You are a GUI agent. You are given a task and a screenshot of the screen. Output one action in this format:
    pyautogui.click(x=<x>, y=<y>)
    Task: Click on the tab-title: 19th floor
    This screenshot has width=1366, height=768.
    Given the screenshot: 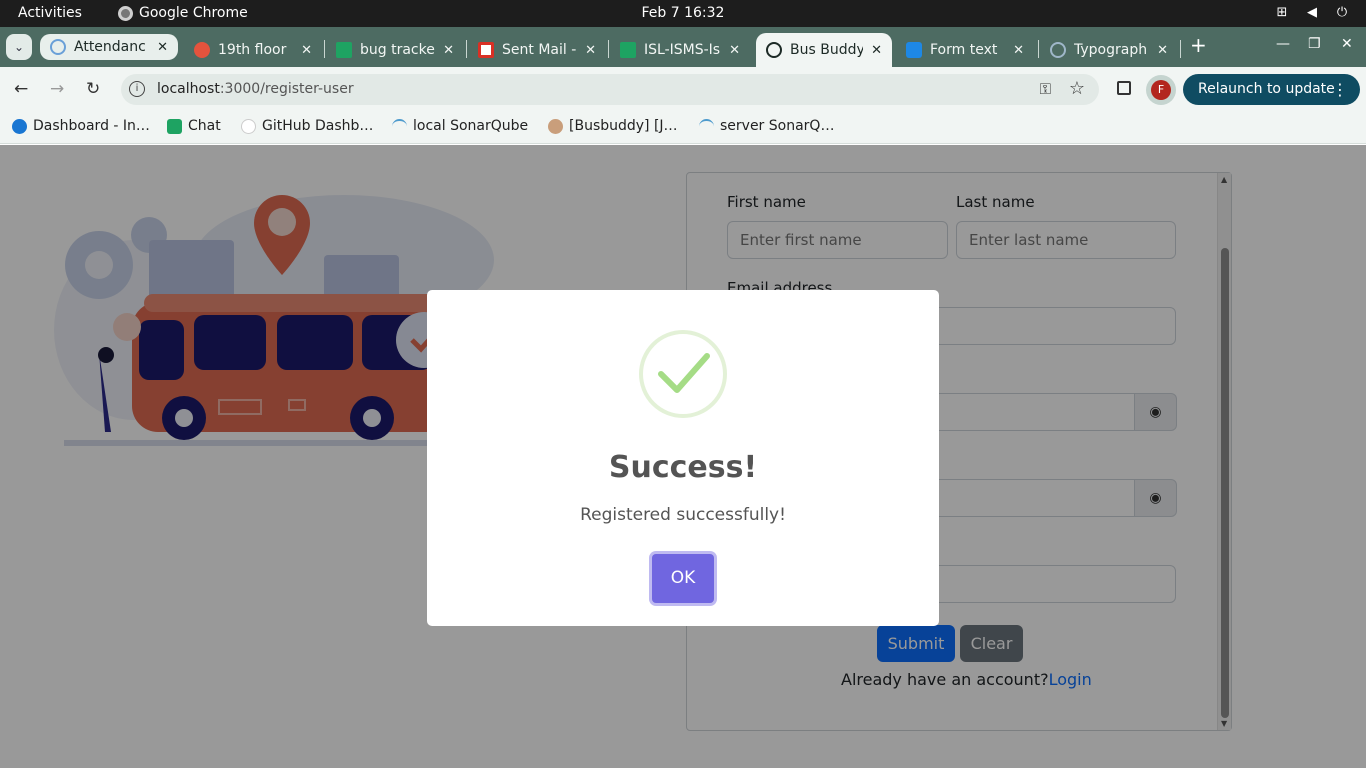 What is the action you would take?
    pyautogui.click(x=252, y=50)
    